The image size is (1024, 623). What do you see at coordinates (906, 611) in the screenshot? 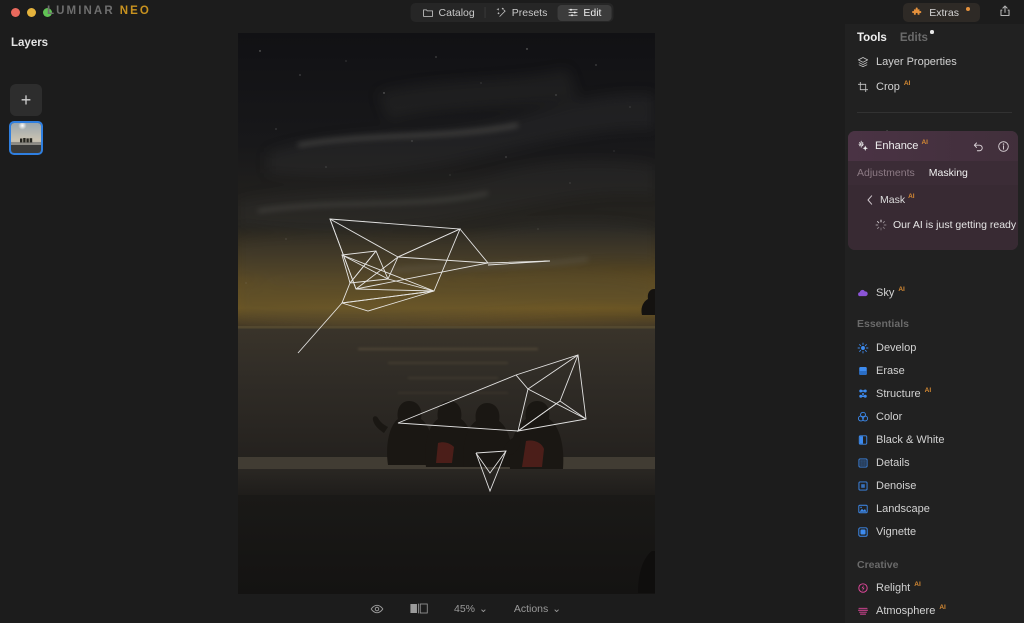
I see `tool-atmosphere-label: Atmosphere` at bounding box center [906, 611].